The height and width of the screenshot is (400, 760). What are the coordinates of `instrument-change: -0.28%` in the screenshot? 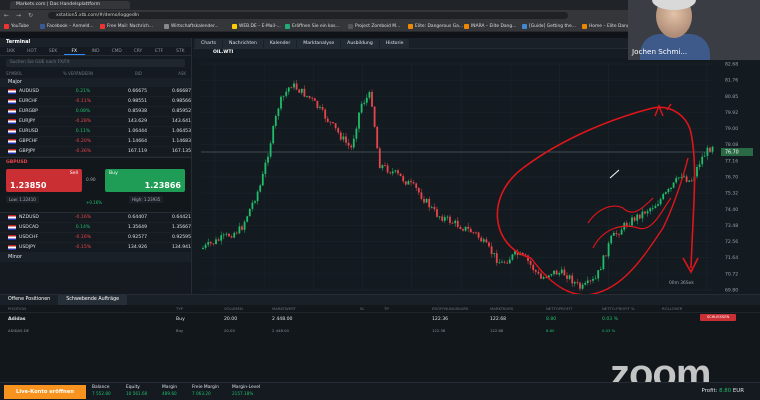 It's located at (83, 121).